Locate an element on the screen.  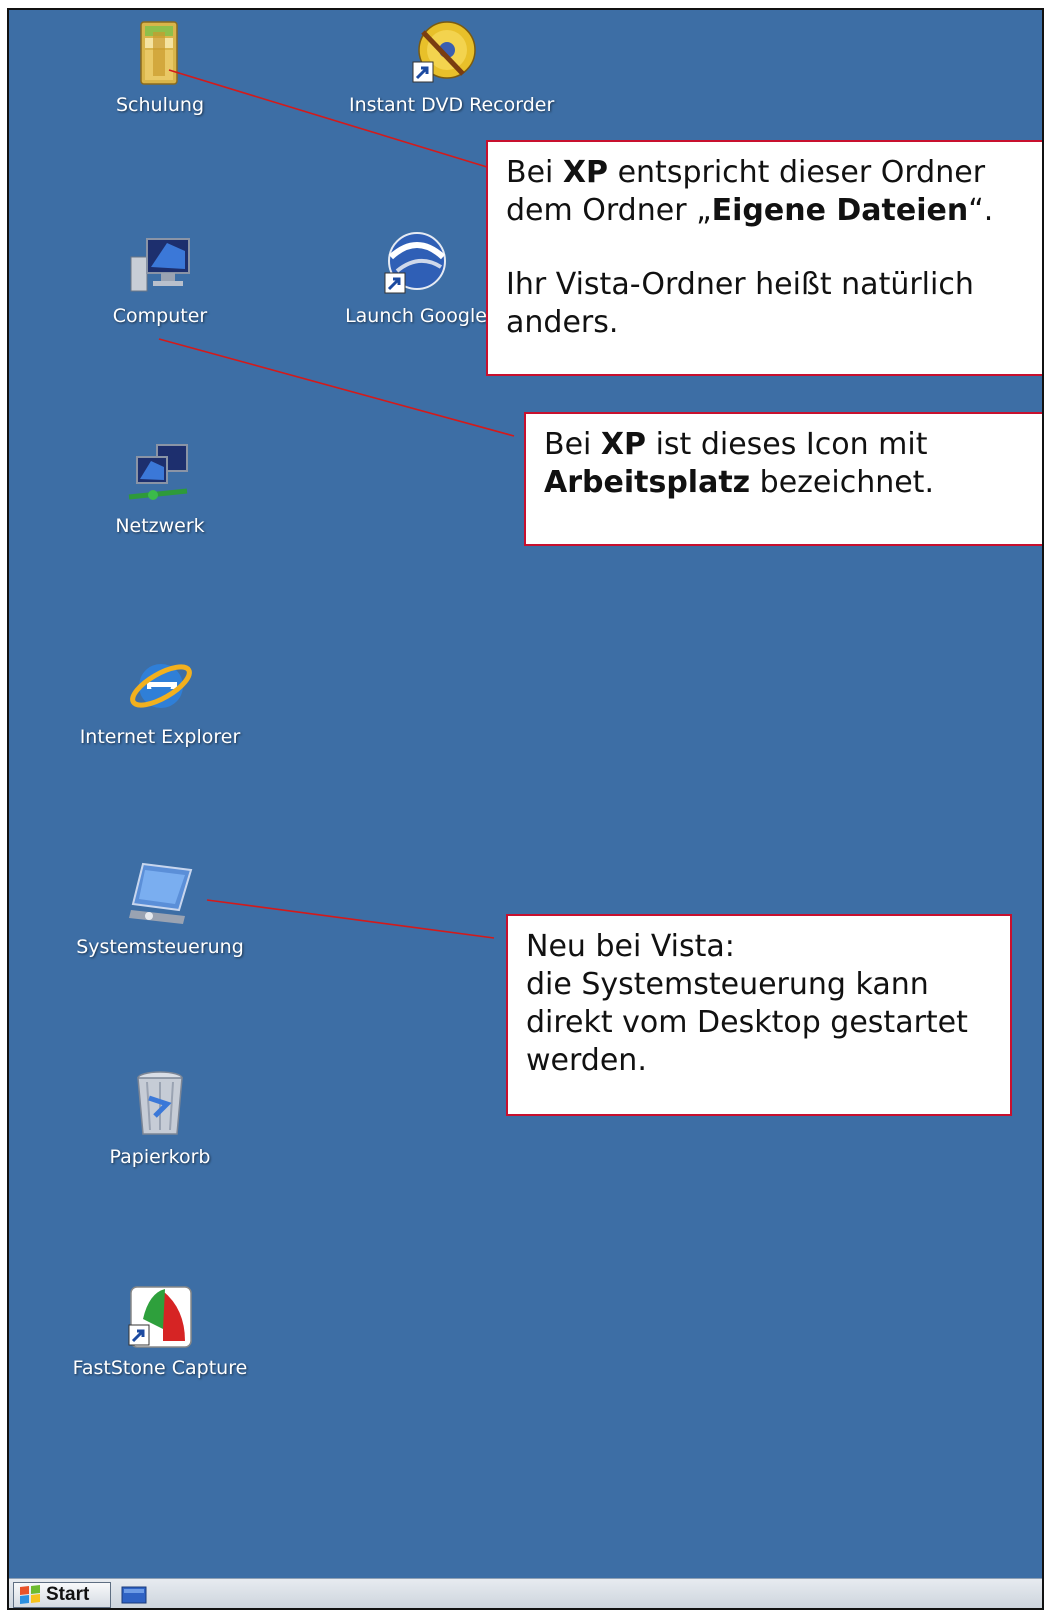
desktop-icon-systemsteuerung: Systemsteuerung is located at coordinates (160, 913).